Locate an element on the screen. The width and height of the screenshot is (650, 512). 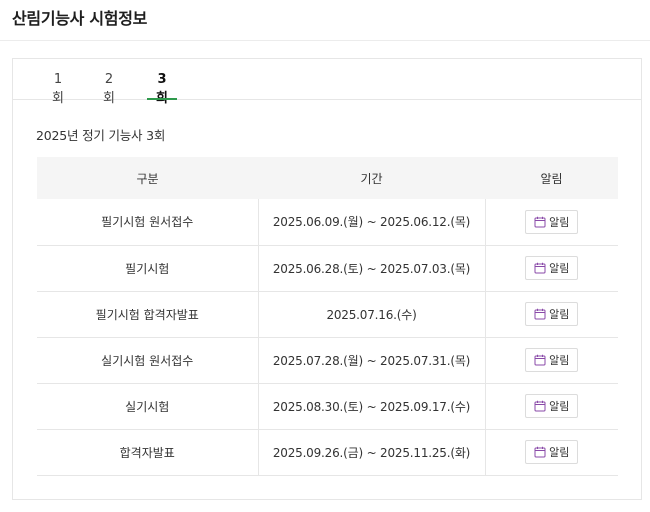
table-row: 합격자발표 2025.09.26.(금) ~ 2025.11.25.(화) 알림 is located at coordinates (327, 452).